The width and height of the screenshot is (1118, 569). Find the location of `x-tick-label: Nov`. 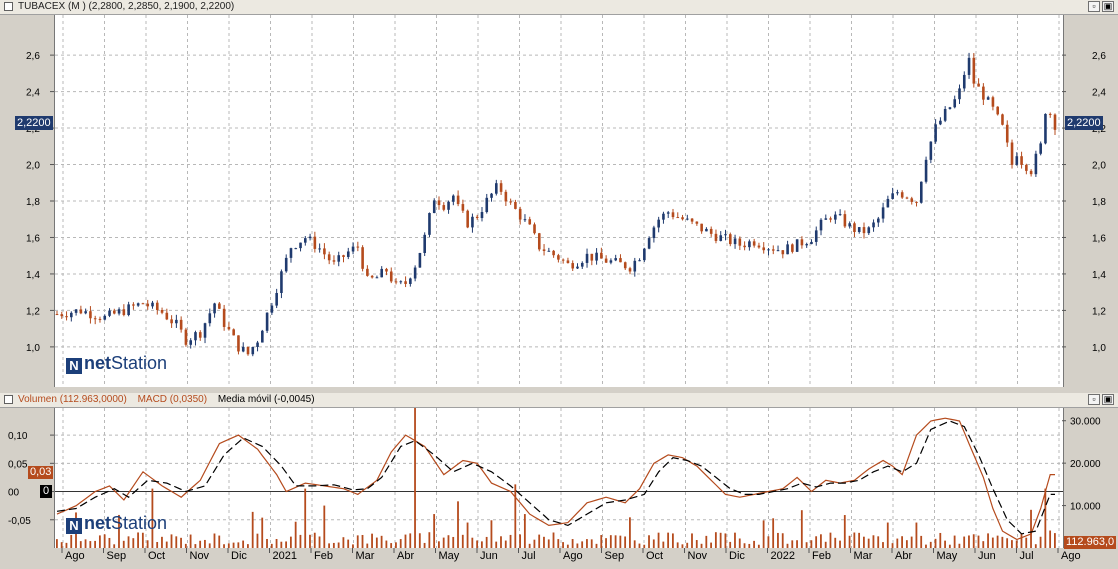

x-tick-label: Nov is located at coordinates (698, 556).